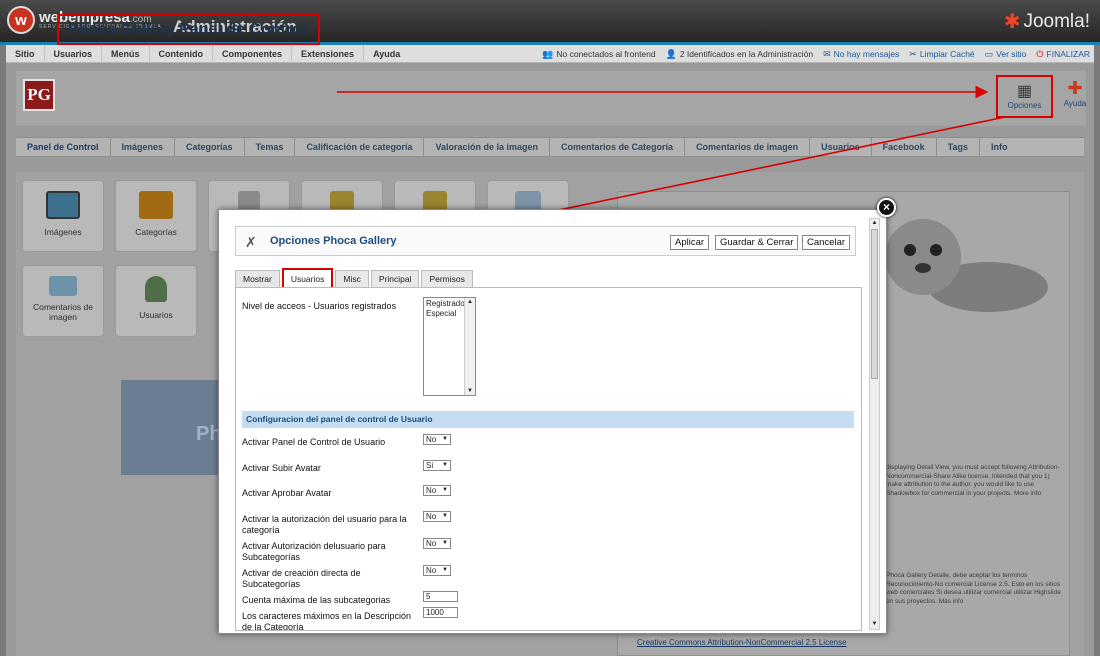 This screenshot has width=1100, height=656. Describe the element at coordinates (63, 301) in the screenshot. I see `tile-comentarios-imagen: Comentarios de imagen` at that location.